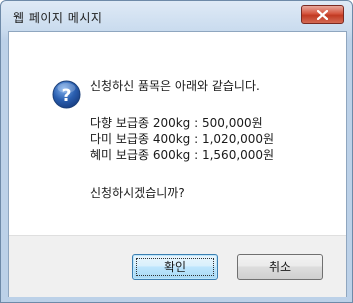 This screenshot has width=353, height=303. I want to click on message-intro: 신청하신 품목은 아래와 같습니다., so click(175, 86).